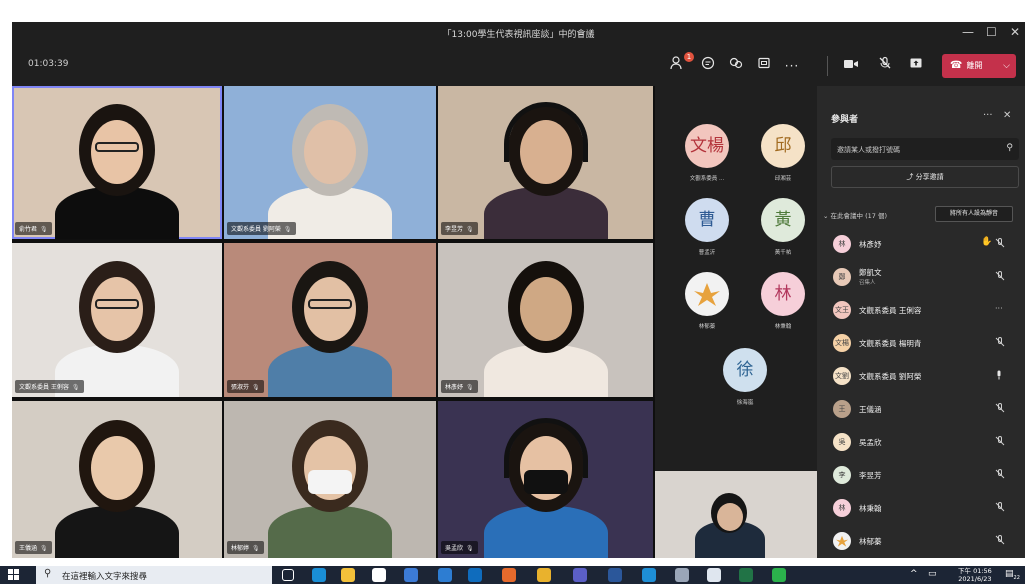  I want to click on avatar-initials: 林, so click(783, 294).